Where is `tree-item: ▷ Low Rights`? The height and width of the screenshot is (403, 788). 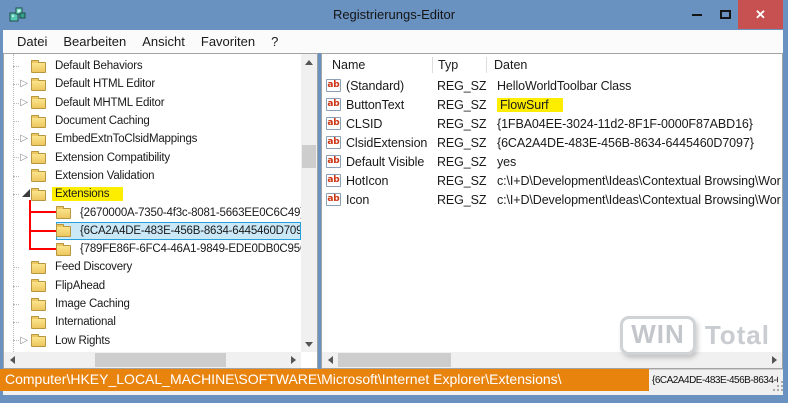 tree-item: ▷ Low Rights is located at coordinates (152, 340).